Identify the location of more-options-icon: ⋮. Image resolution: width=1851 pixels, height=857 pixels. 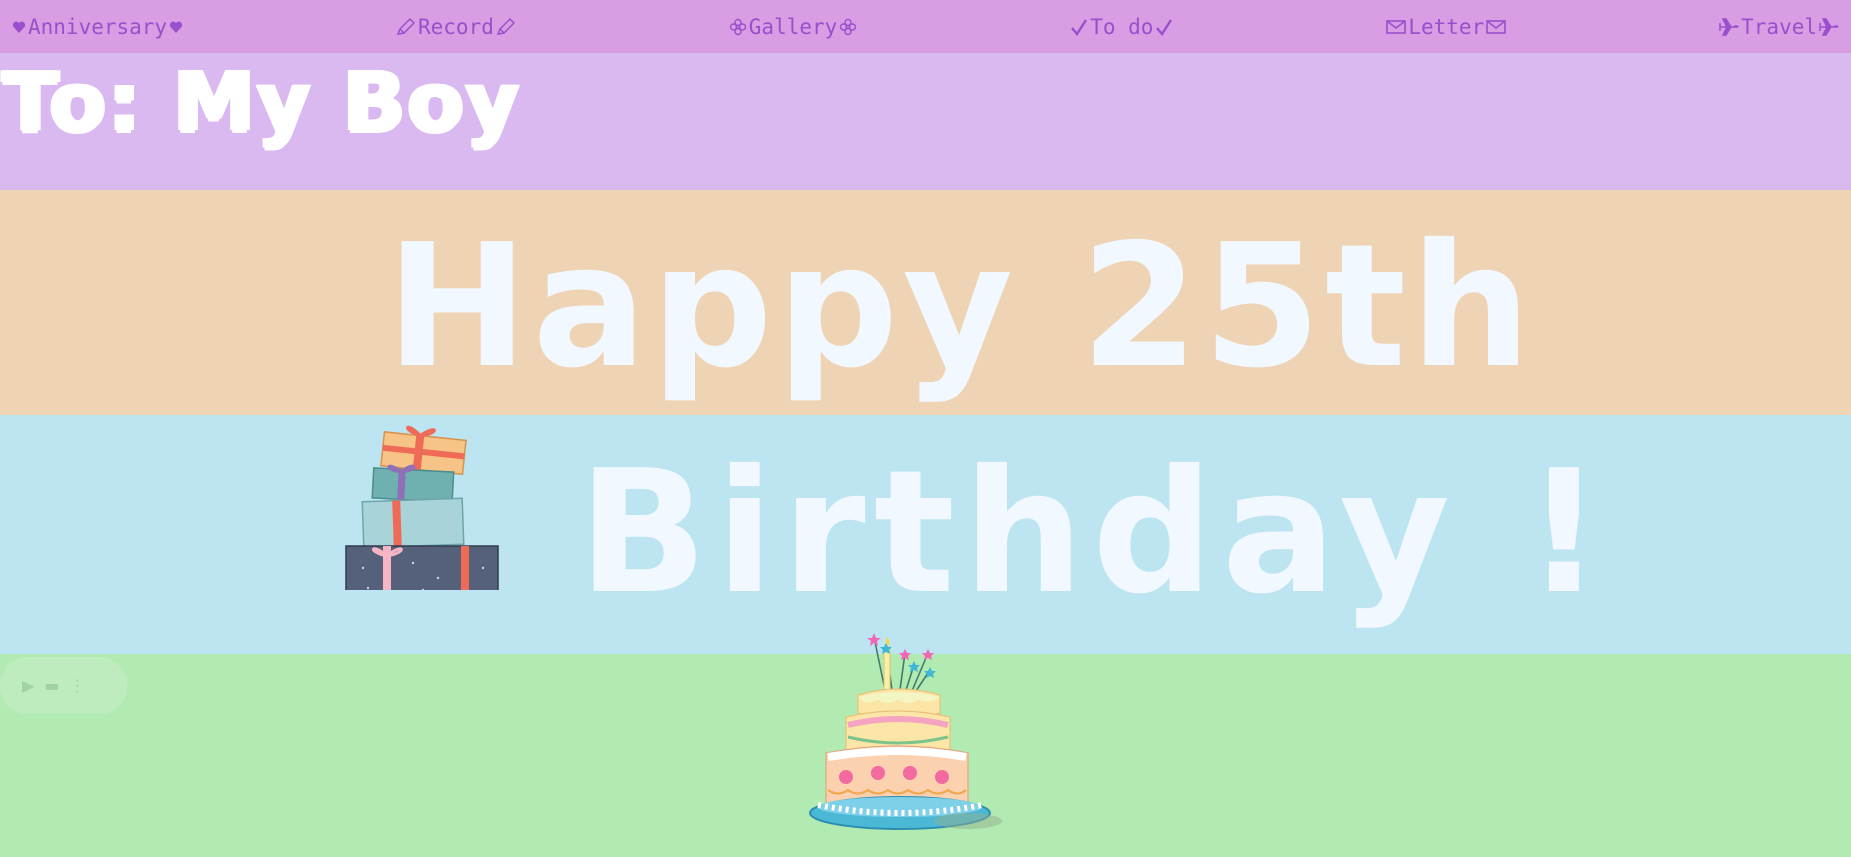
(77, 685).